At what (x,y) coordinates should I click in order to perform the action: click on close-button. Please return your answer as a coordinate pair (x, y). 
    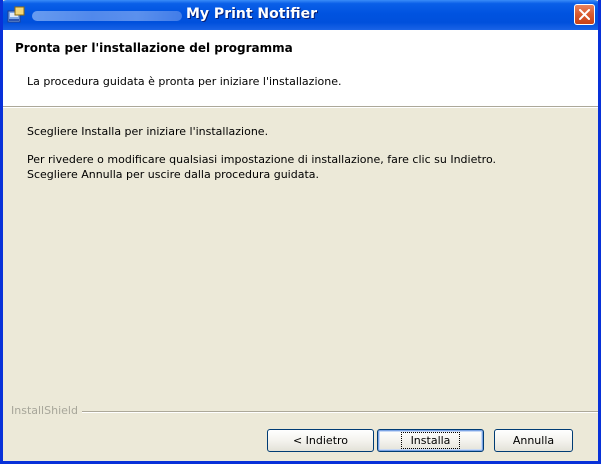
    Looking at the image, I should click on (584, 14).